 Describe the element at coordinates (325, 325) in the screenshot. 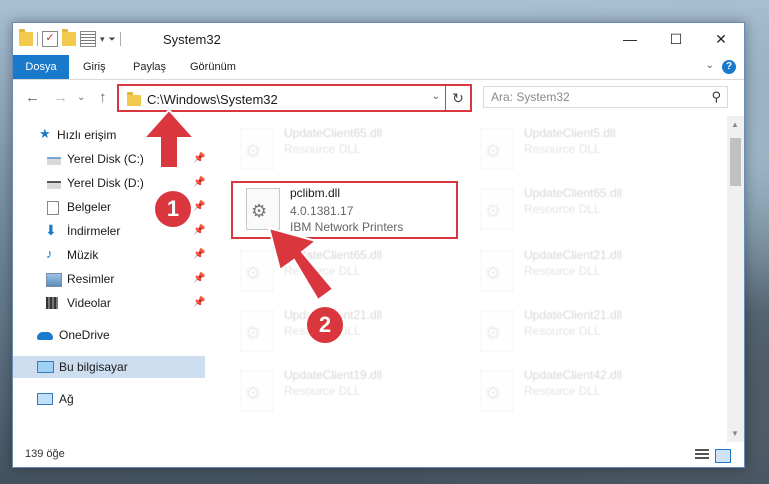

I see `step-2-badge: 2` at that location.